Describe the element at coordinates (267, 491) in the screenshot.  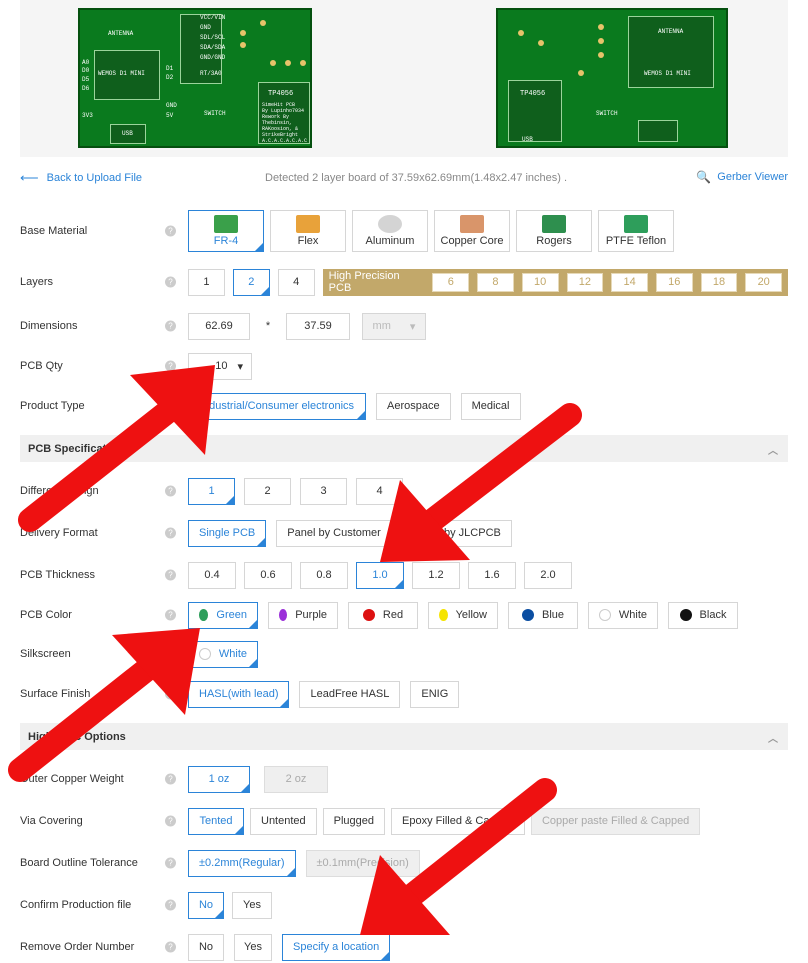
I see `design-2: 2` at that location.